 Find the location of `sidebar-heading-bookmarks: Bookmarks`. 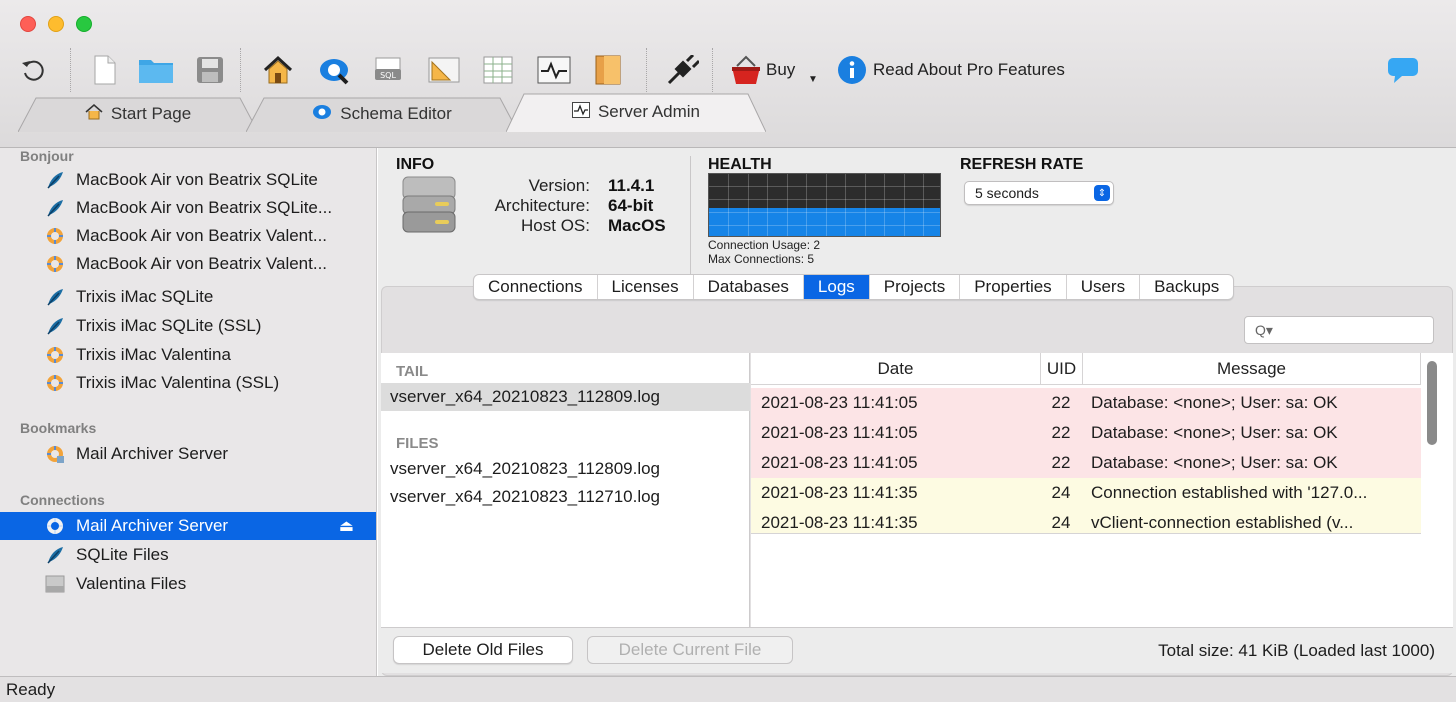

sidebar-heading-bookmarks: Bookmarks is located at coordinates (58, 428).